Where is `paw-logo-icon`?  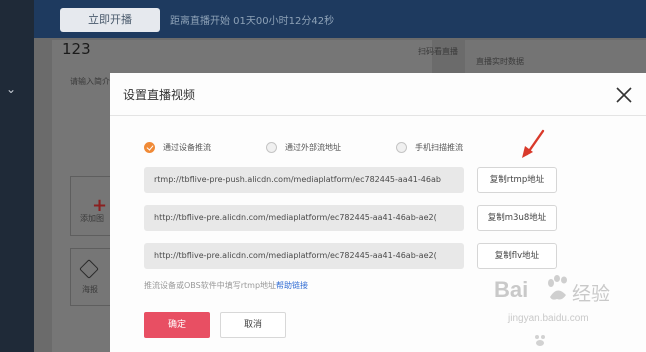
paw-logo-icon is located at coordinates (557, 287).